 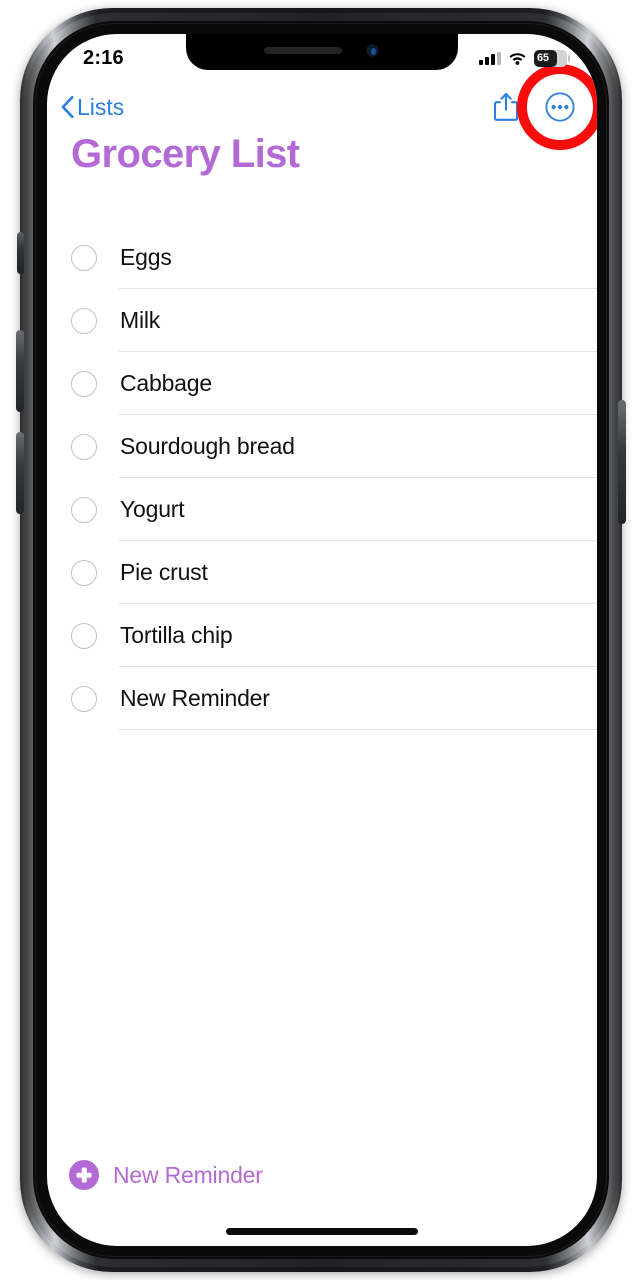 What do you see at coordinates (67, 107) in the screenshot?
I see `chevron-left-icon` at bounding box center [67, 107].